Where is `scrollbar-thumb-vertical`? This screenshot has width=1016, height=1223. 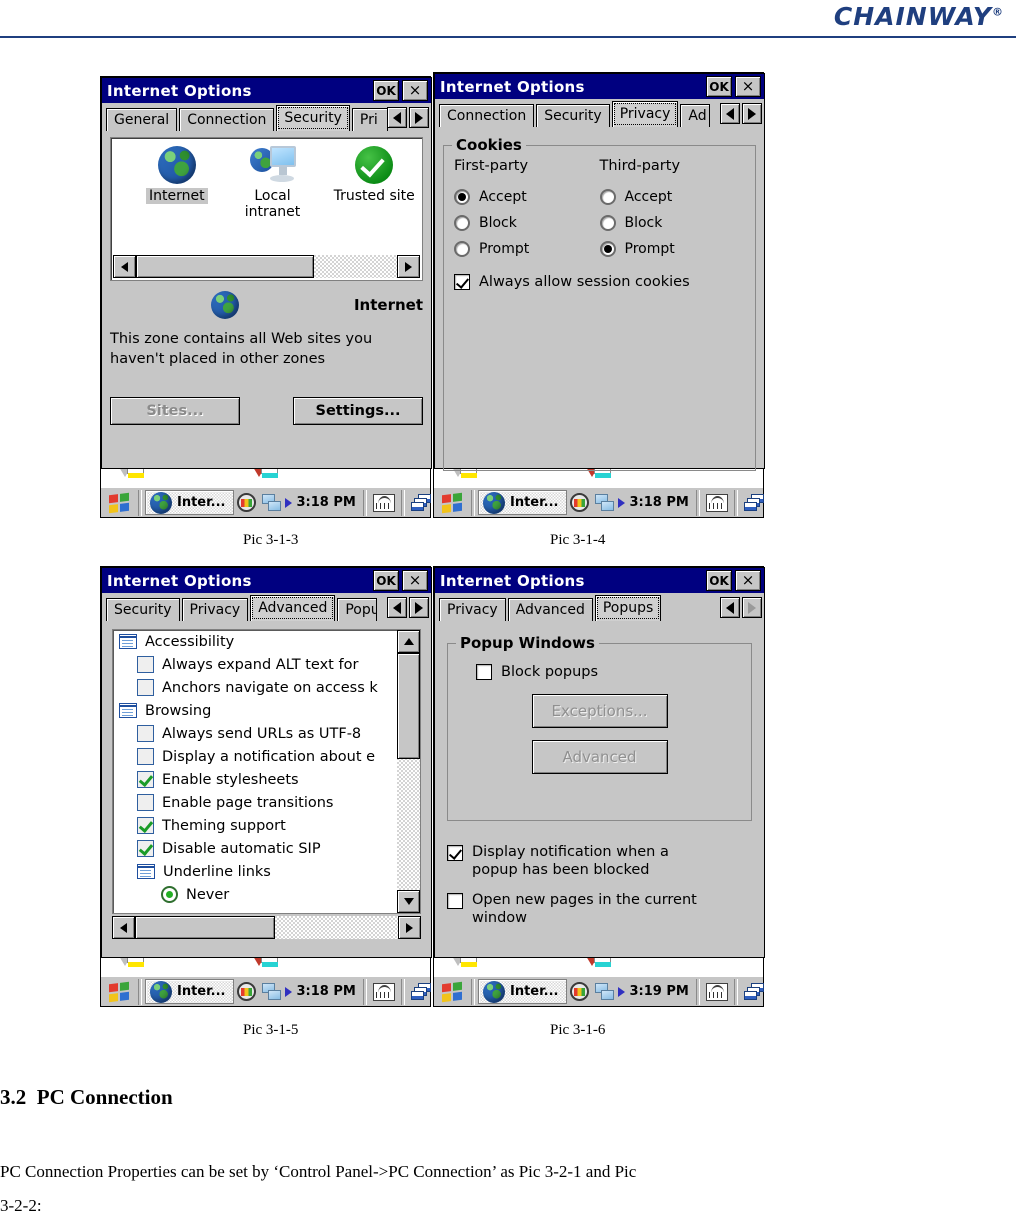
scrollbar-thumb-vertical is located at coordinates (408, 706).